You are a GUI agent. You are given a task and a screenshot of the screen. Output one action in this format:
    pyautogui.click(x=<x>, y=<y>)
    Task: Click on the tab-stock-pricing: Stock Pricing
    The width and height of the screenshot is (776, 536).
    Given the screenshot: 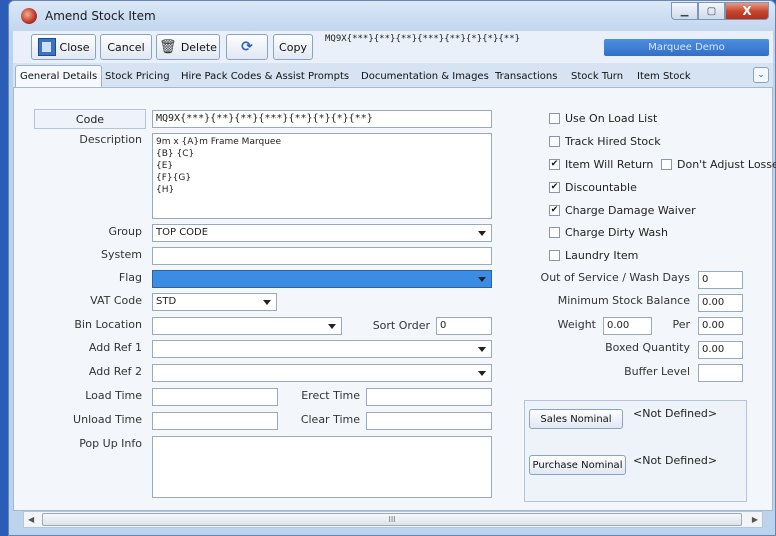 What is the action you would take?
    pyautogui.click(x=137, y=76)
    